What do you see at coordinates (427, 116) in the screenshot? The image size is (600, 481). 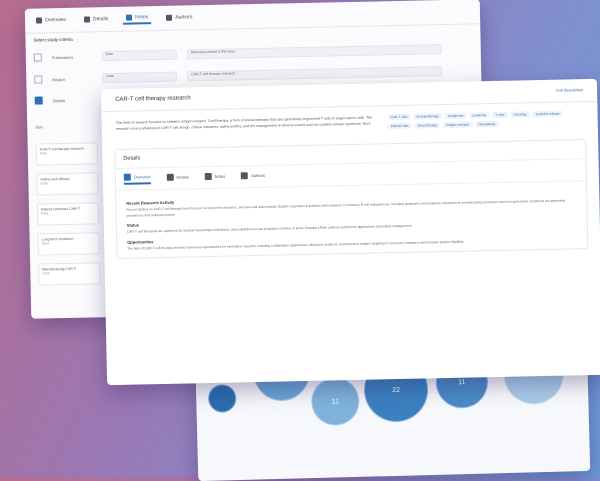 I see `tag: Immunotherapy` at bounding box center [427, 116].